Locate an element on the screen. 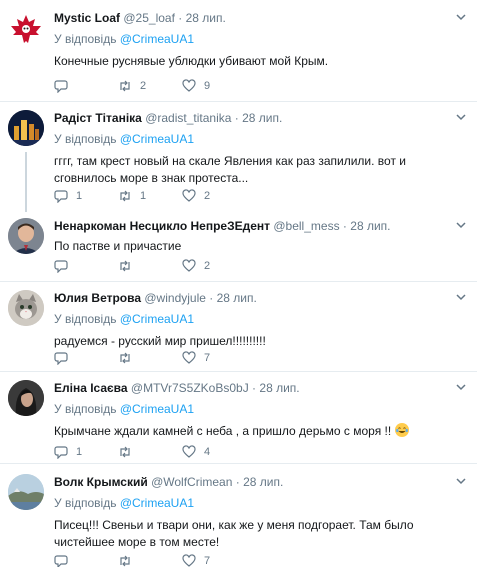  tweet-text: радуемся - русский мир пришел!!!!!!!!!! is located at coordinates (160, 341).